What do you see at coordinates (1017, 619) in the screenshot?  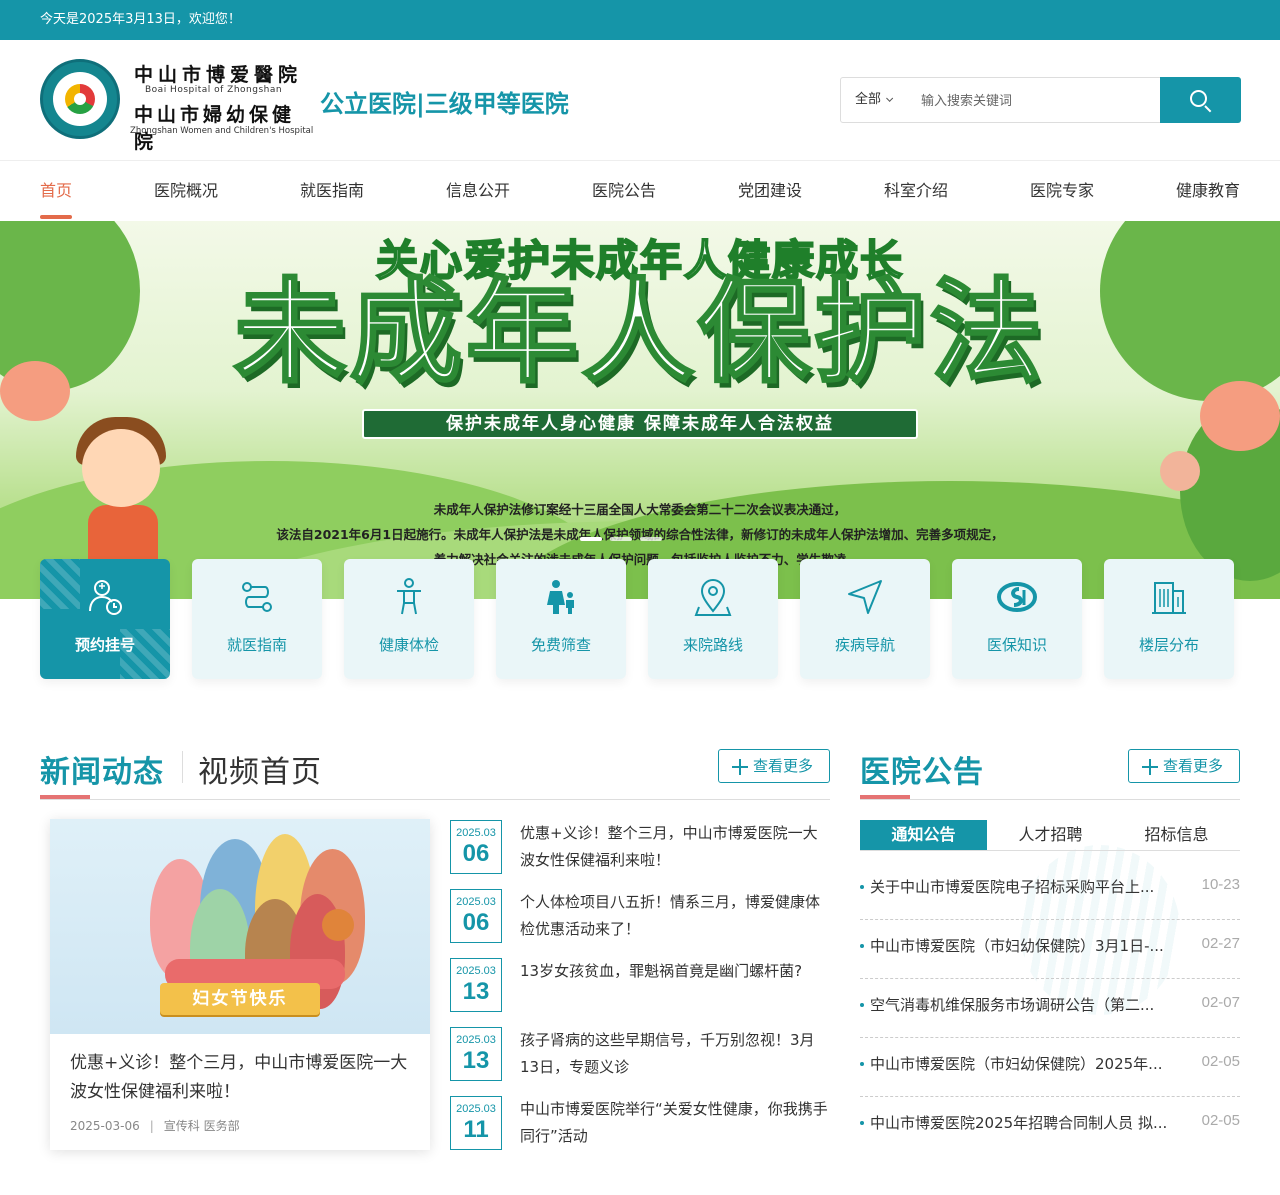 I see `quick-link-insurance: 医保知识` at bounding box center [1017, 619].